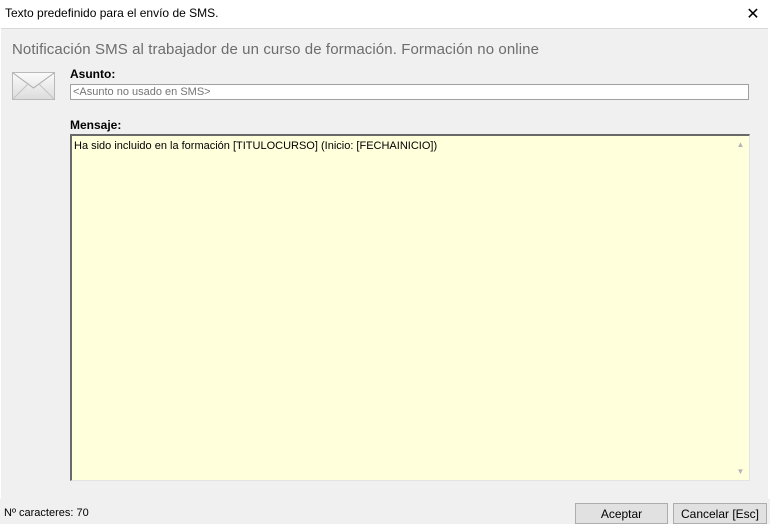 The width and height of the screenshot is (770, 524). What do you see at coordinates (621, 513) in the screenshot?
I see `accept-button: Aceptar` at bounding box center [621, 513].